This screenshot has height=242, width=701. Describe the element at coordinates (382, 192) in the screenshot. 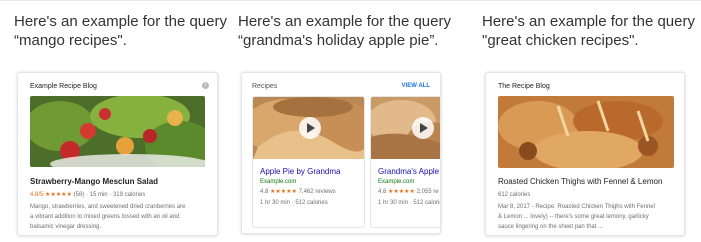

I see `rating-value: 4.6` at that location.